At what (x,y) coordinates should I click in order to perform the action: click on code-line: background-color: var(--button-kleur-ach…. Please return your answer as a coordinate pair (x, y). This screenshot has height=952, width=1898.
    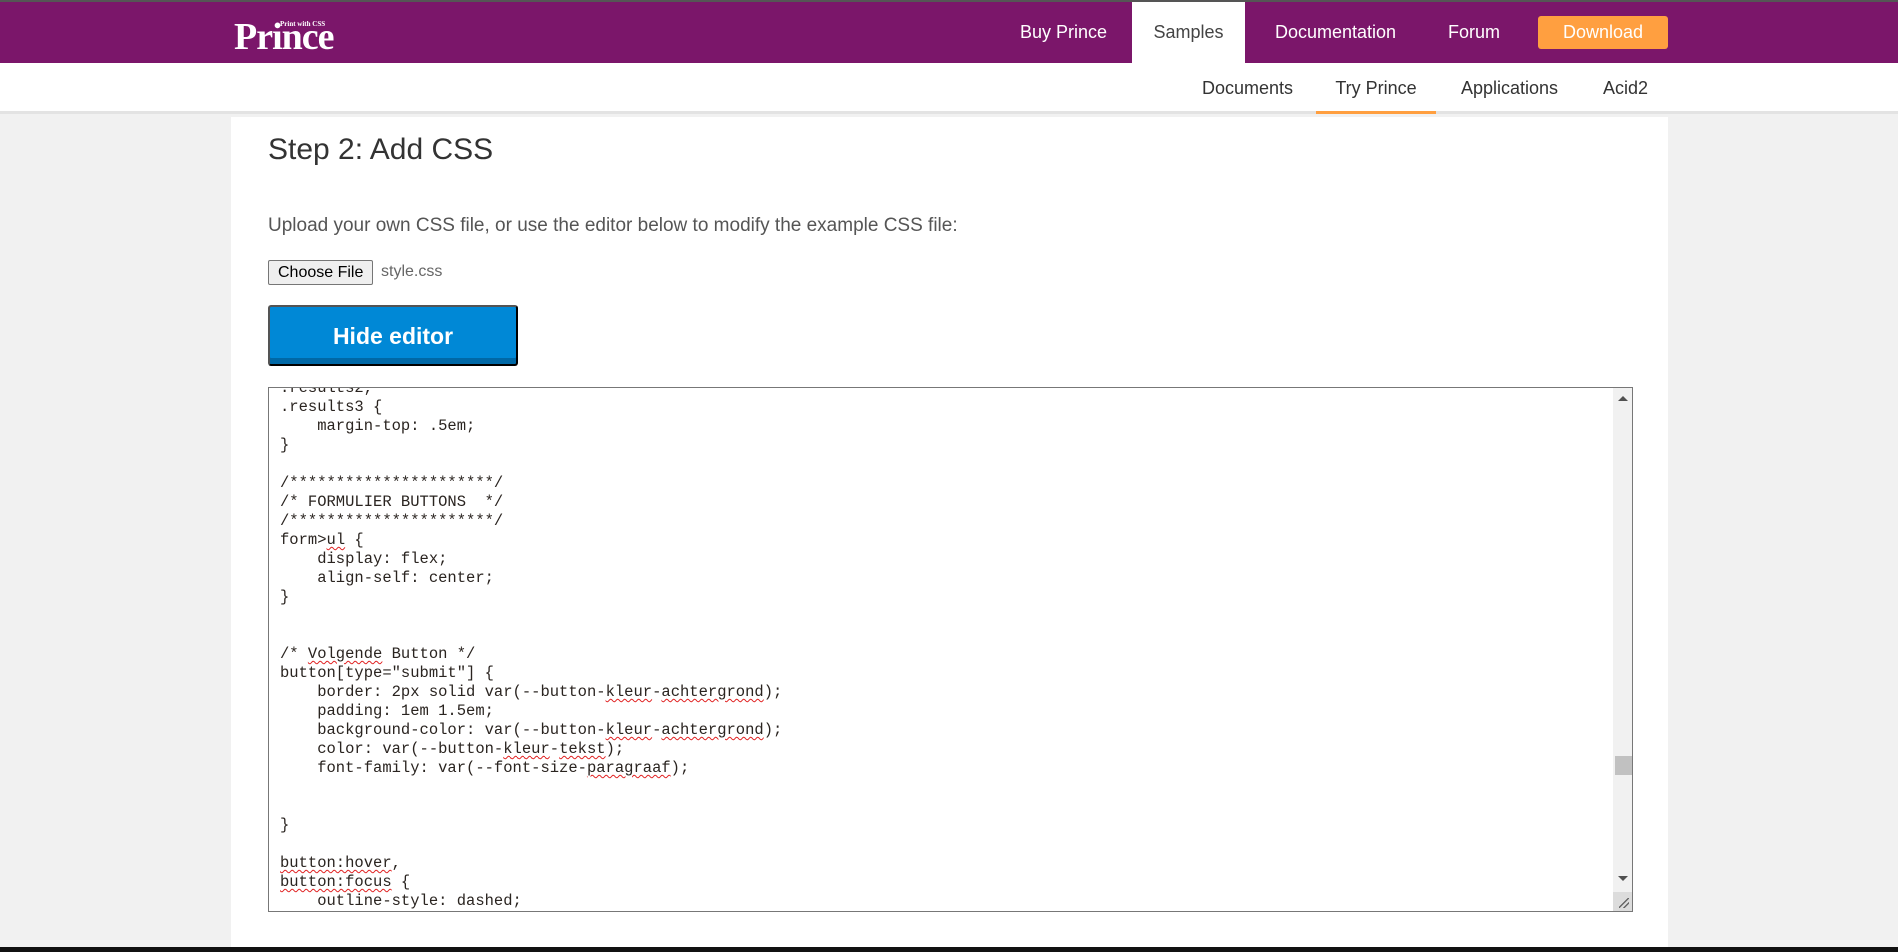
    Looking at the image, I should click on (531, 730).